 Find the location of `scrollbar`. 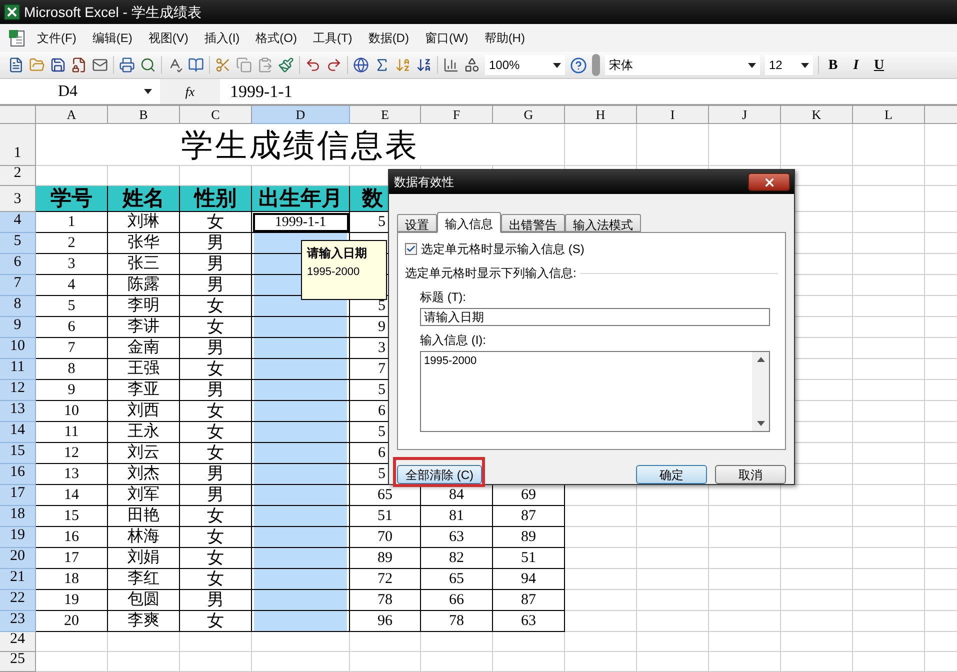

scrollbar is located at coordinates (760, 391).